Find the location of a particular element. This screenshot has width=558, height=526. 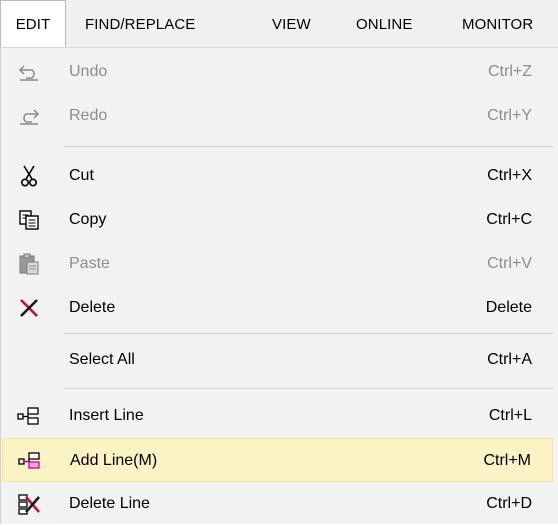

menu-item-label: Delete is located at coordinates (92, 307).